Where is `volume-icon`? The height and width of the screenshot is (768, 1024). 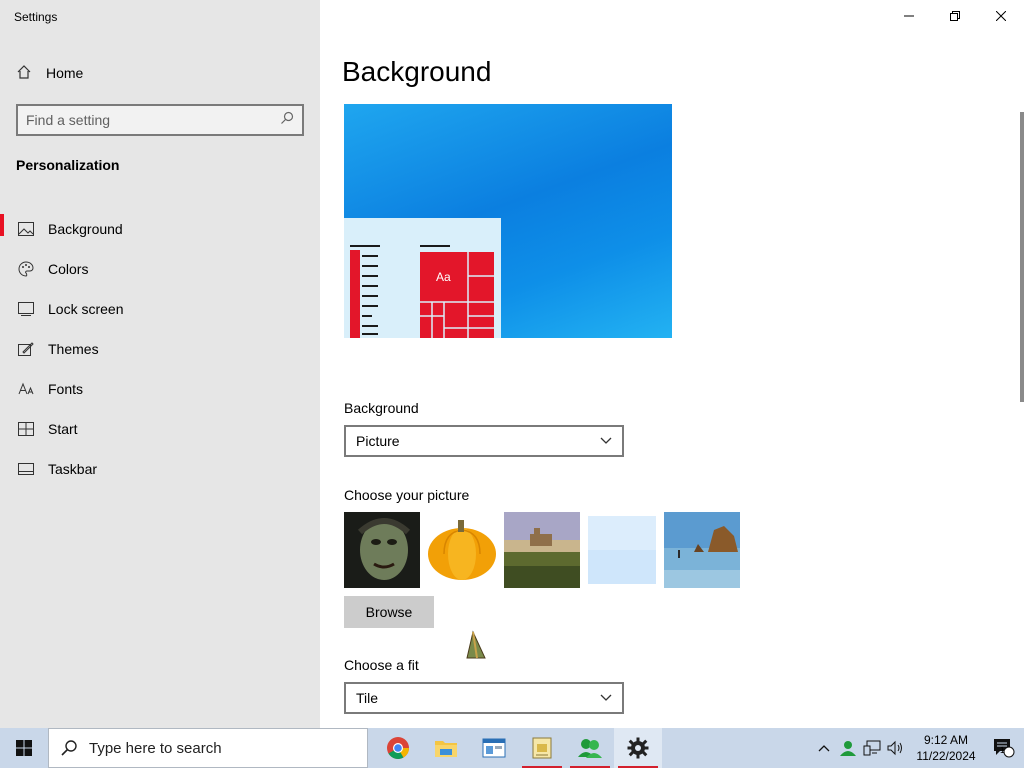 volume-icon is located at coordinates (894, 748).